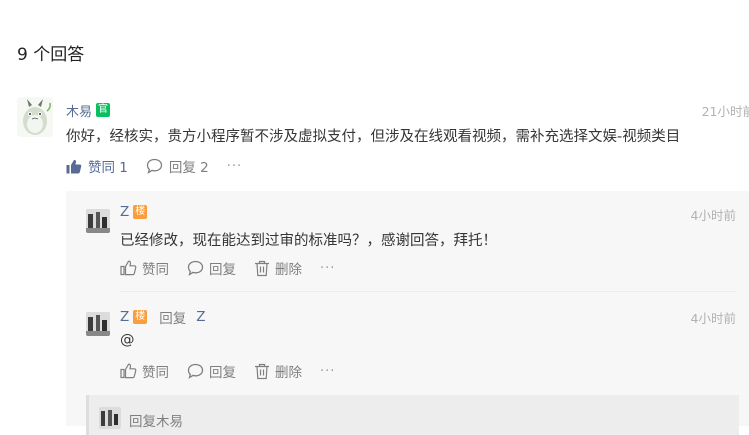 This screenshot has width=749, height=435. What do you see at coordinates (428, 291) in the screenshot?
I see `divider` at bounding box center [428, 291].